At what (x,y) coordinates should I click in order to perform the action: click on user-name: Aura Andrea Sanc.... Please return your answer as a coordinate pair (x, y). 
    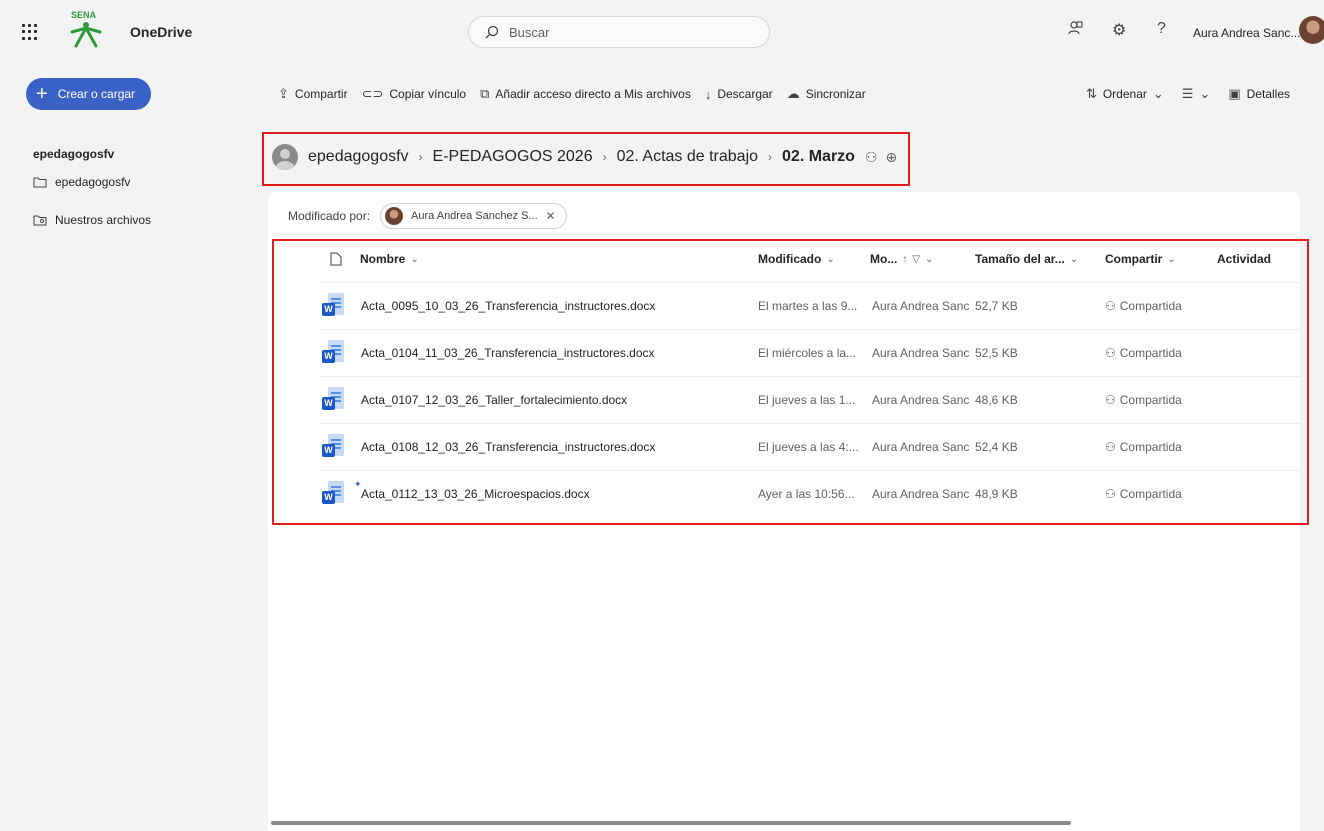
    Looking at the image, I should click on (1246, 33).